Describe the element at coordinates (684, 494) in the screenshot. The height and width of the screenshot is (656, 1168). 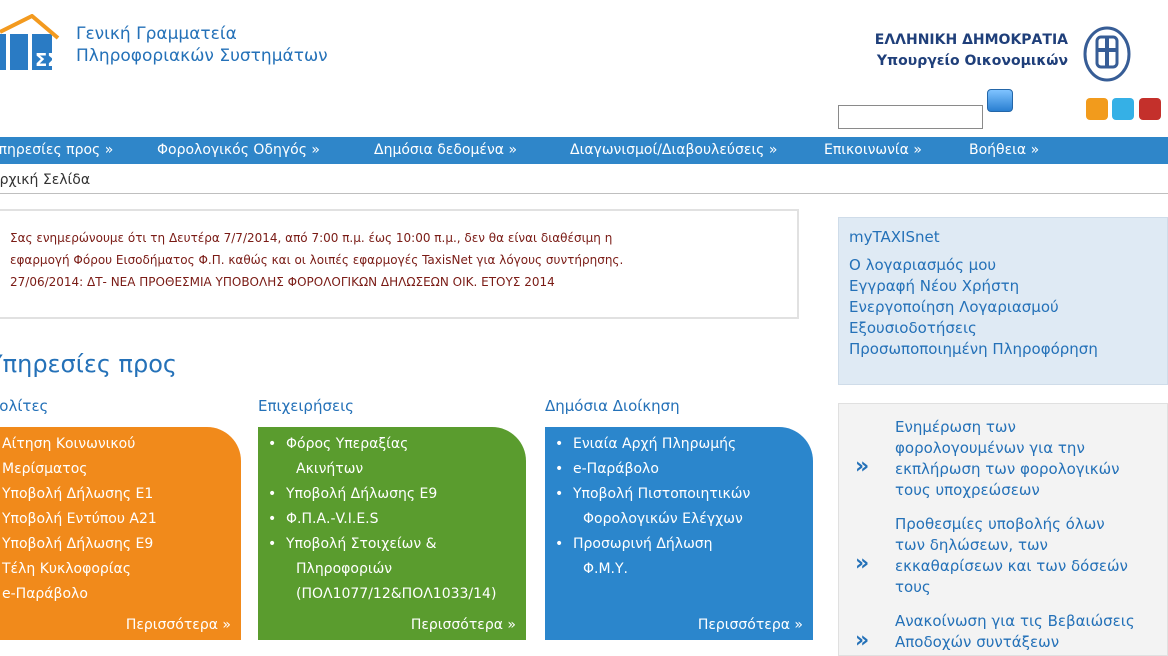
I see `service-link: Υποβολή Πιστοποιητικών` at that location.